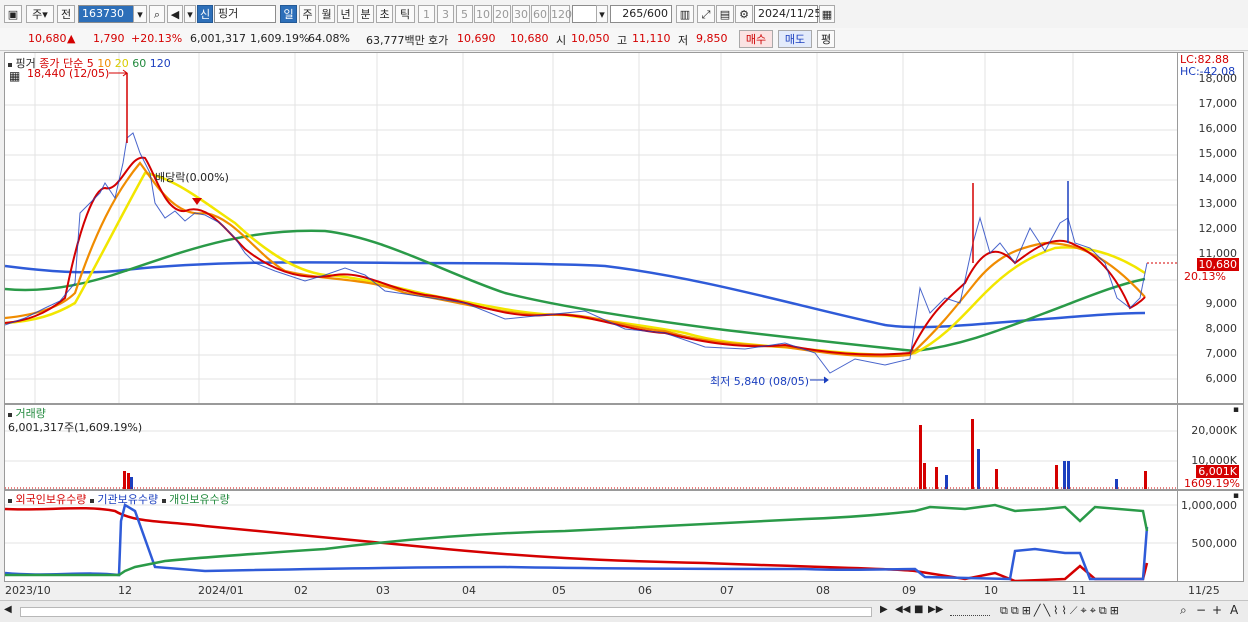 This screenshot has height=622, width=1248. I want to click on new-tag: 신, so click(205, 14).